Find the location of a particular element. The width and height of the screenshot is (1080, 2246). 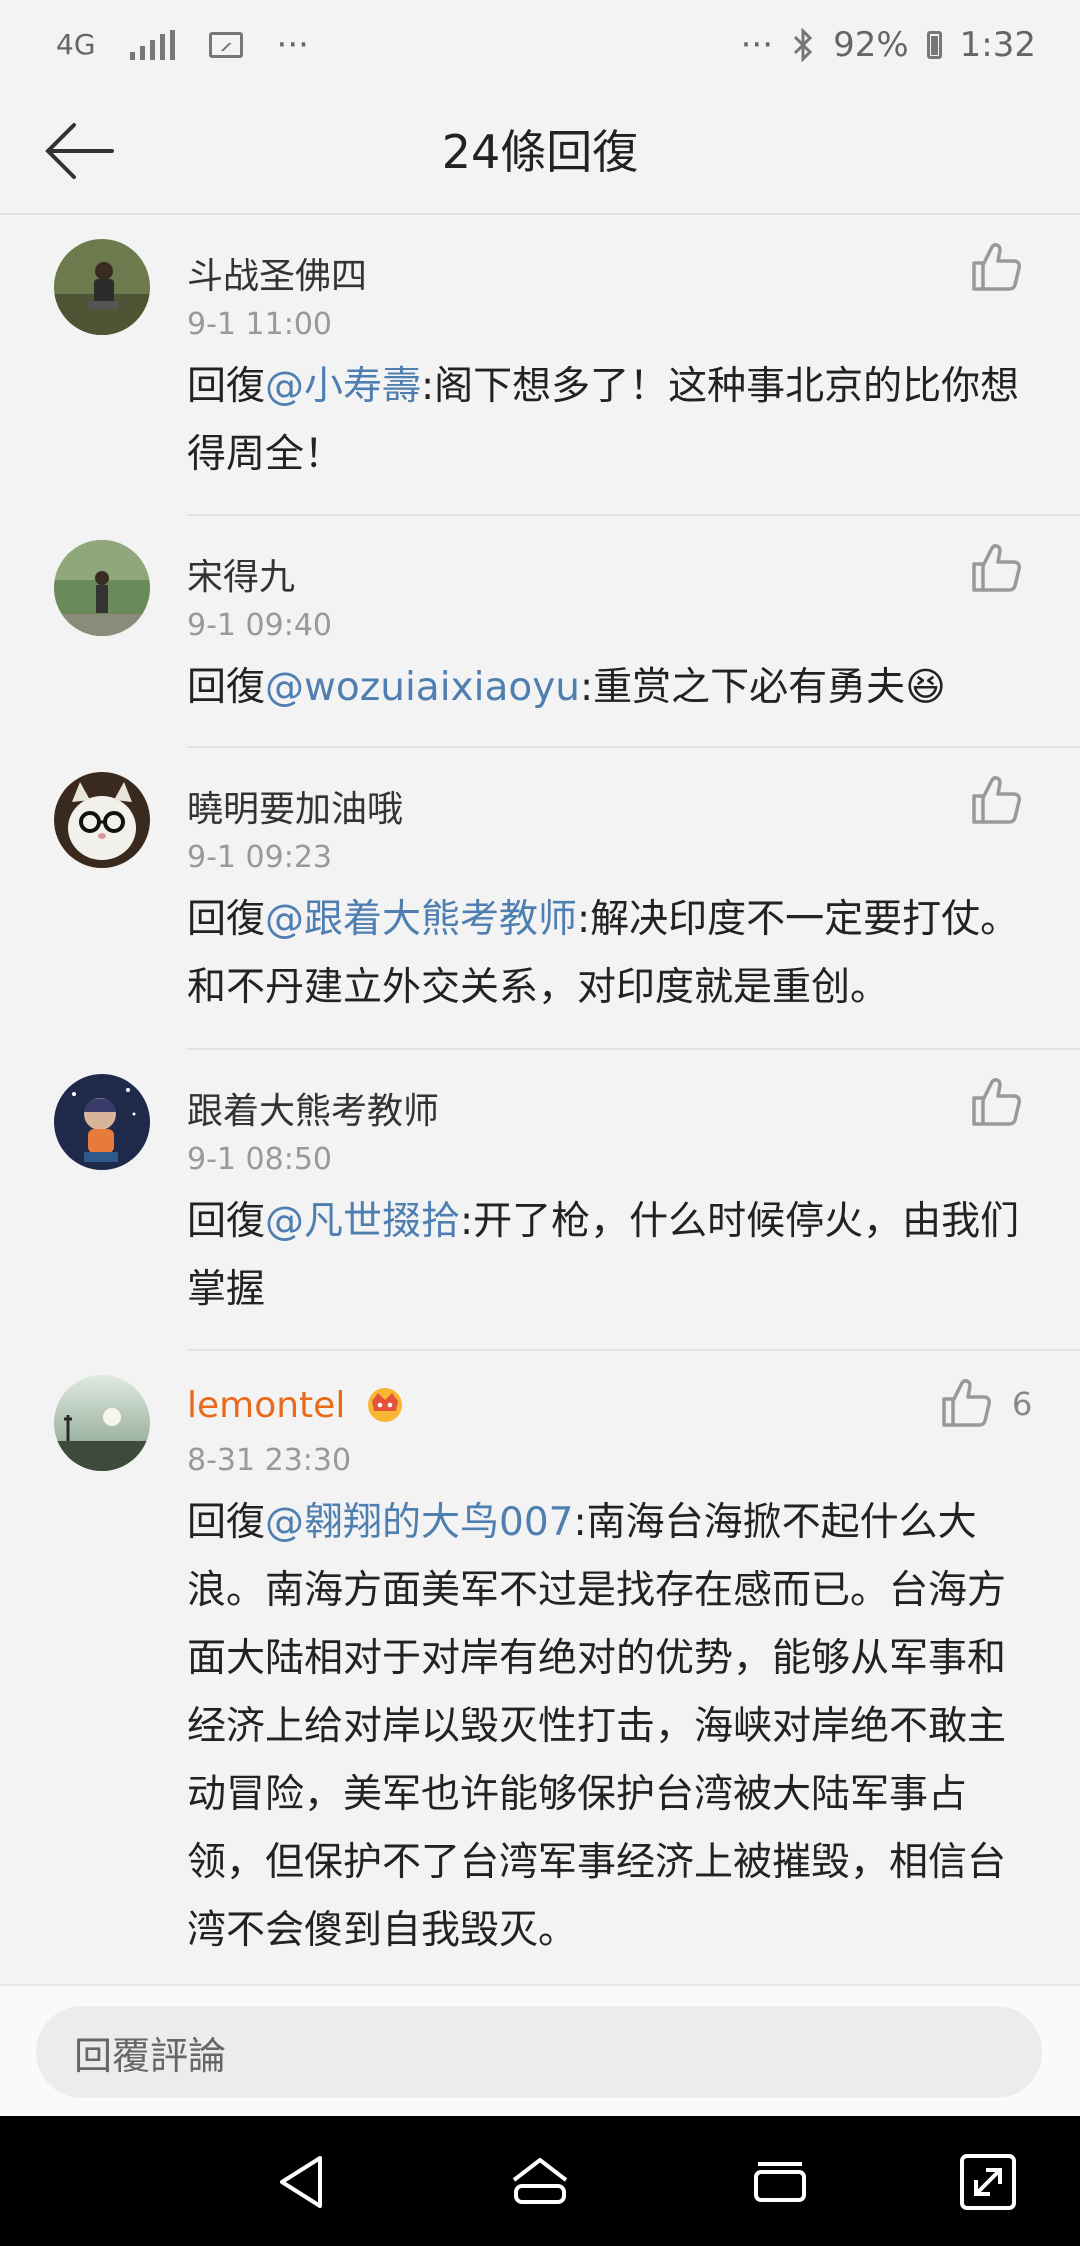

title-bar: 24條回復 is located at coordinates (540, 152).